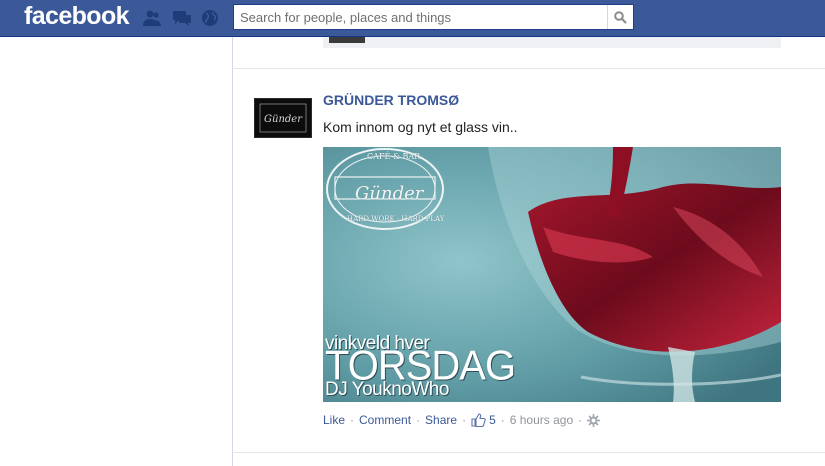 The image size is (825, 466). I want to click on search-box, so click(433, 17).